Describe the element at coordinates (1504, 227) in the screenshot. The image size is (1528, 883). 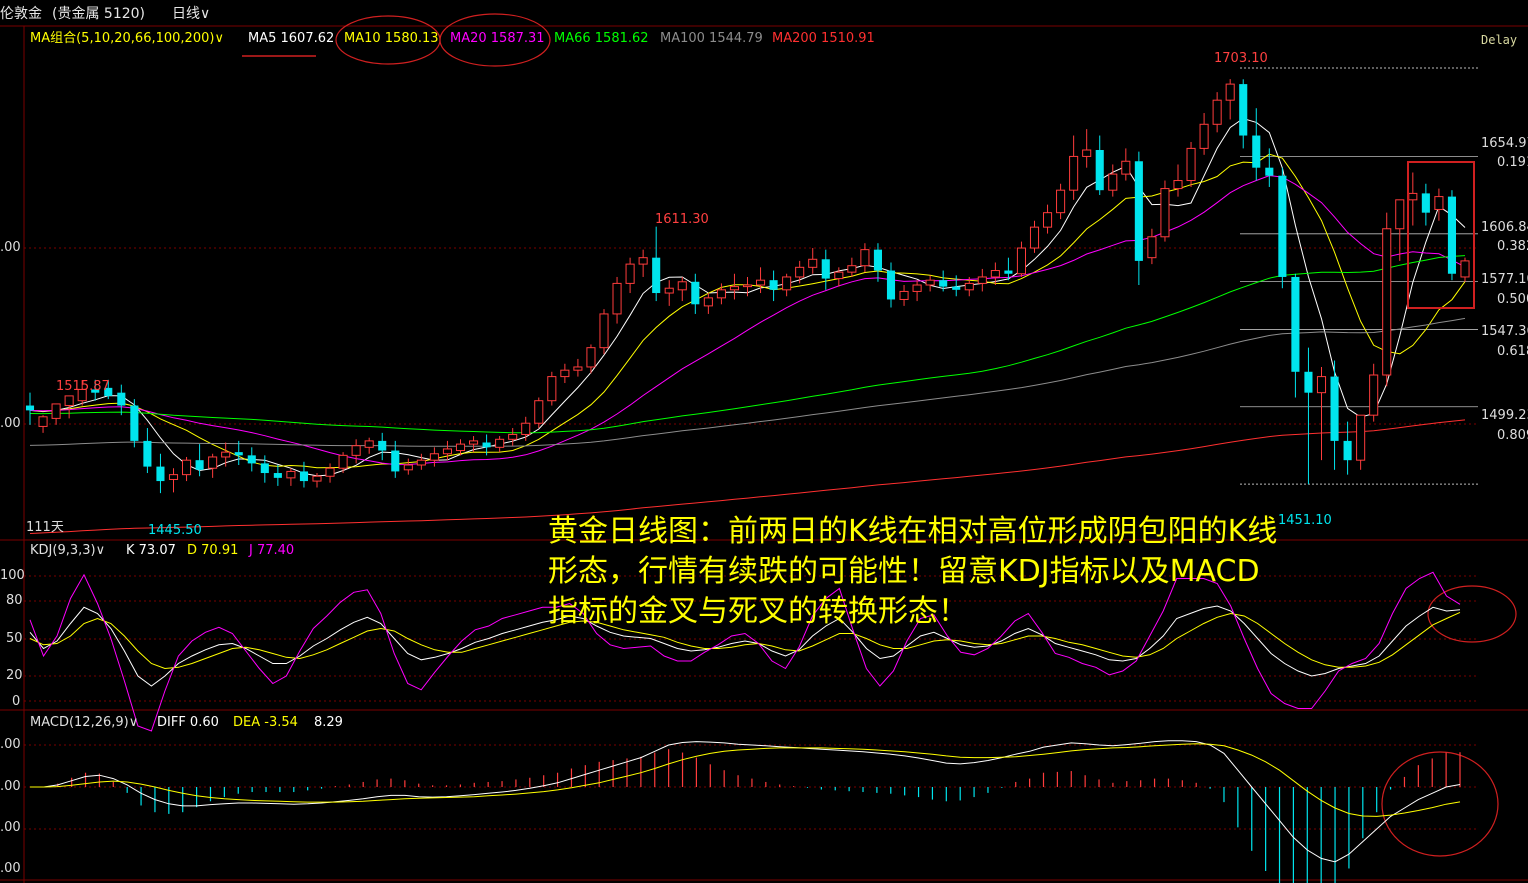
I see `fib-price-label: 1606.84` at that location.